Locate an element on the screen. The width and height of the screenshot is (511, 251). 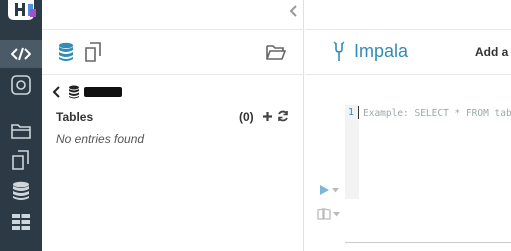
plus-icon is located at coordinates (267, 116).